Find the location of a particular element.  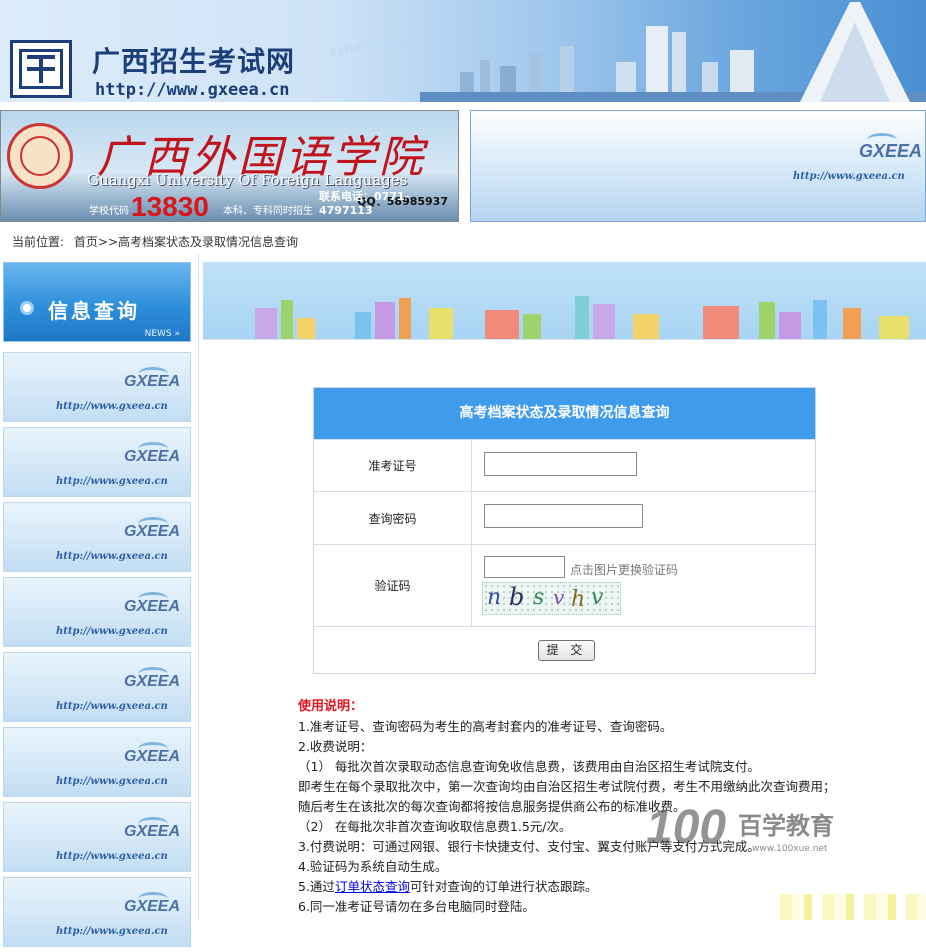

site-url: http://www.gxeea.cn is located at coordinates (192, 90).